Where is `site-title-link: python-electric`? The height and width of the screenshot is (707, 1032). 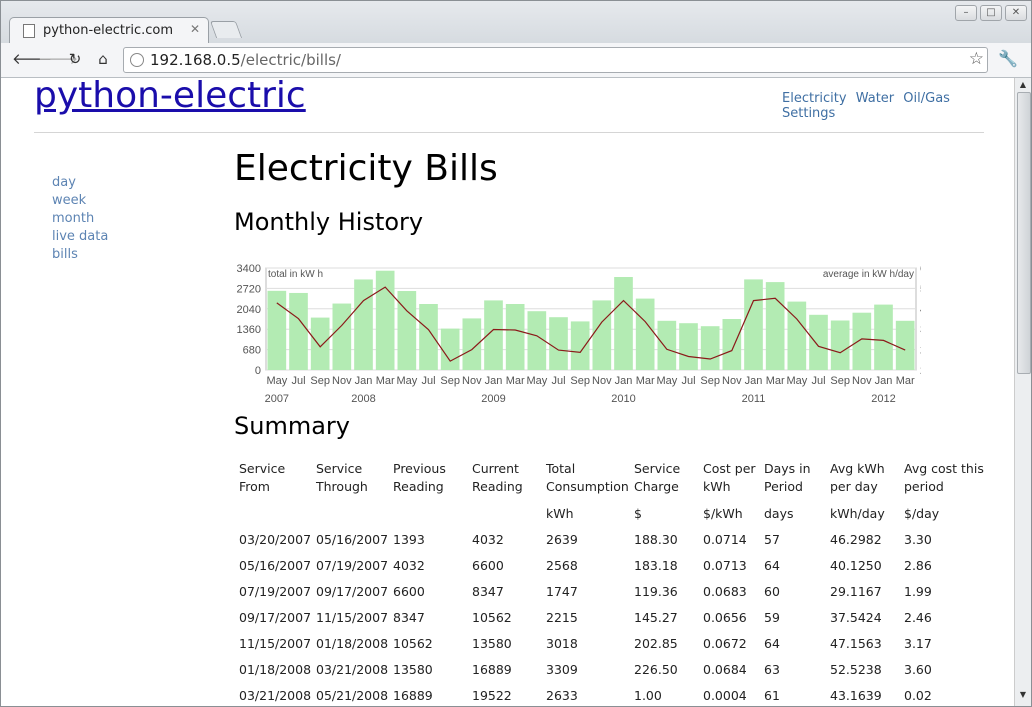 site-title-link: python-electric is located at coordinates (170, 97).